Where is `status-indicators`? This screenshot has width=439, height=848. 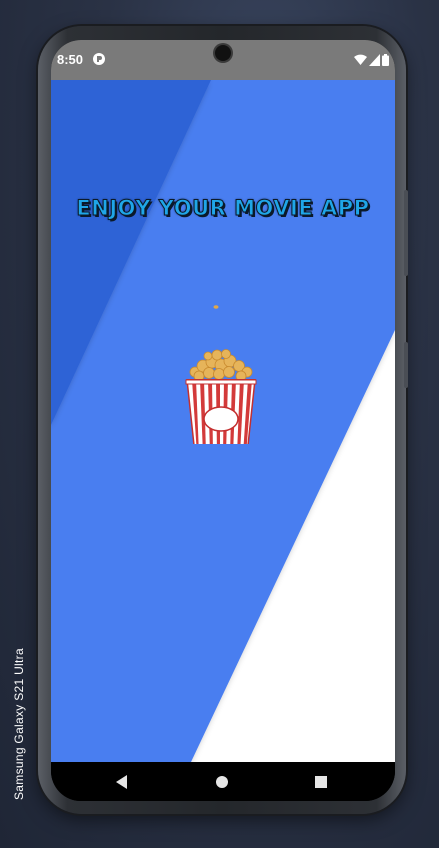 status-indicators is located at coordinates (371, 60).